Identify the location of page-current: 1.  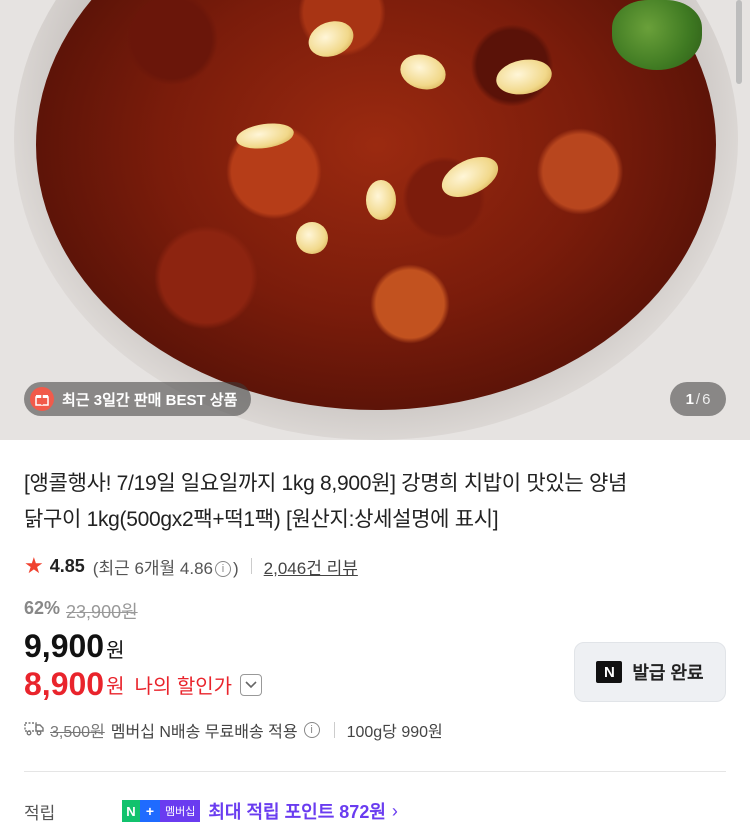
(689, 399).